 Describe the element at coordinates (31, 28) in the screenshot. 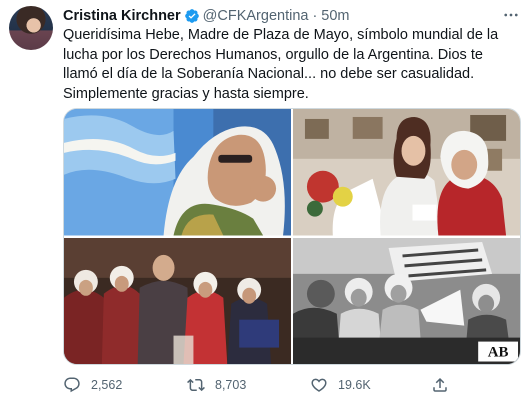

I see `author-avatar` at that location.